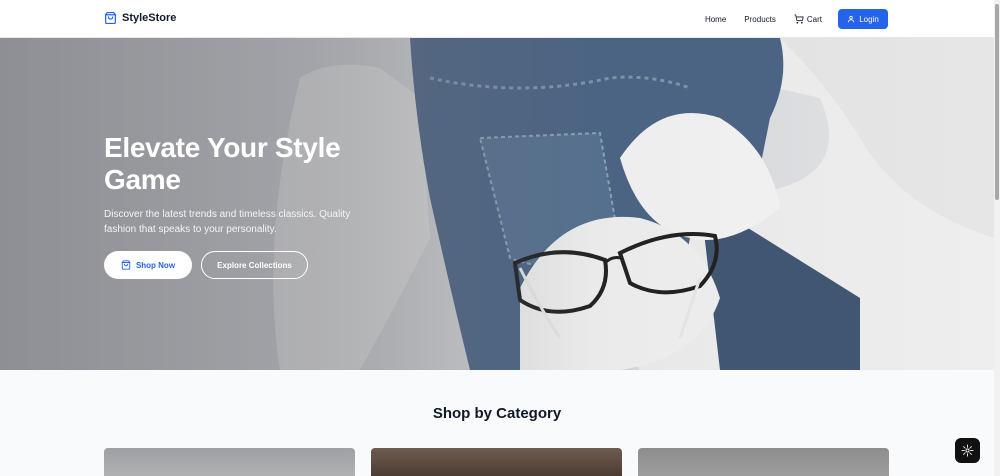 This screenshot has height=476, width=1000. Describe the element at coordinates (814, 19) in the screenshot. I see `nav-cart-label: Cart` at that location.